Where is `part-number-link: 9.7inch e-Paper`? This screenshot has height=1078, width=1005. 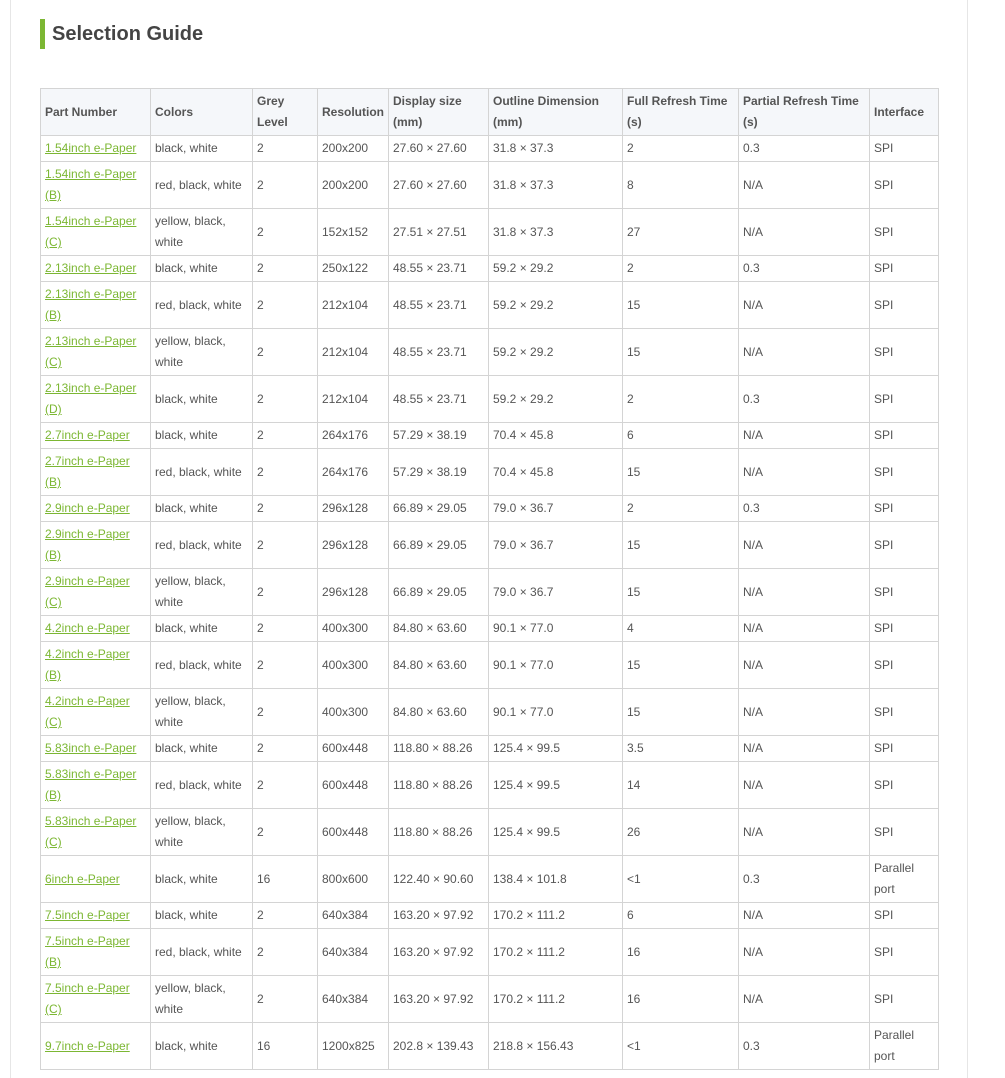 part-number-link: 9.7inch e-Paper is located at coordinates (87, 1046).